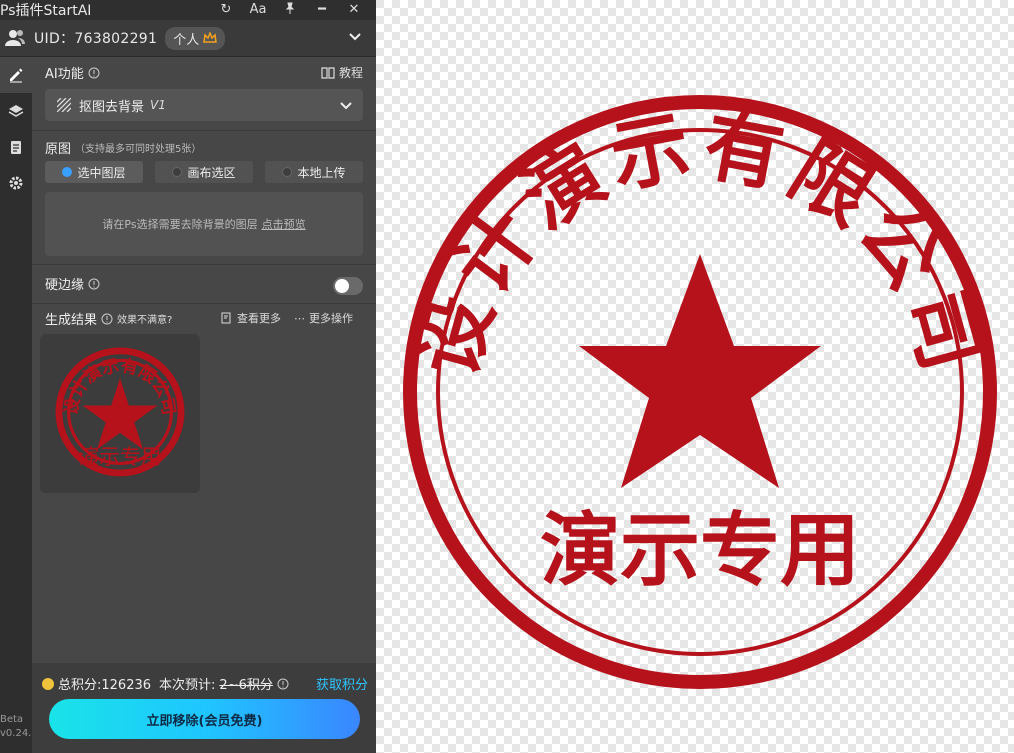 Image resolution: width=1014 pixels, height=753 pixels. What do you see at coordinates (328, 72) in the screenshot?
I see `book-icon` at bounding box center [328, 72].